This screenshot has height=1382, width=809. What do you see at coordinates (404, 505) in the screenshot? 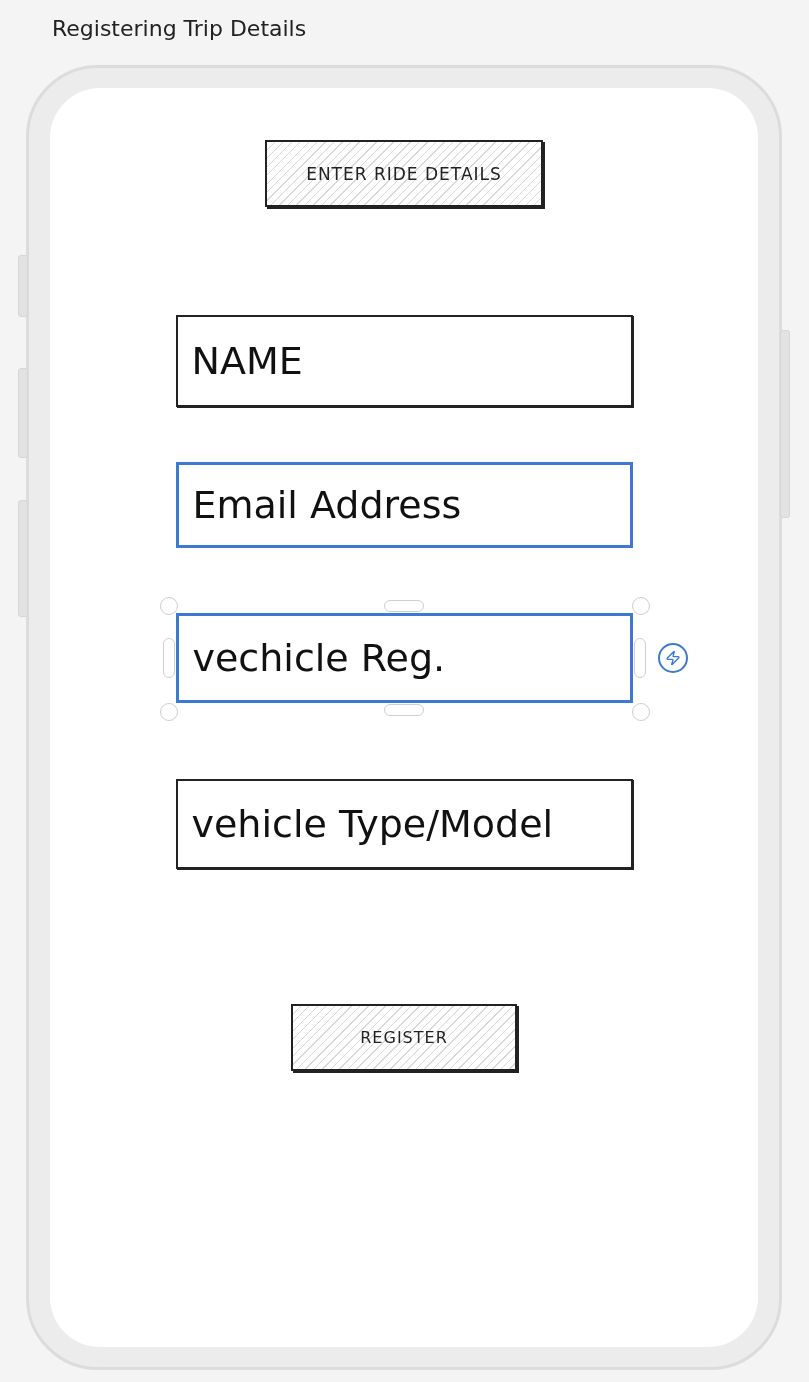
I see `input-field: Email Address` at bounding box center [404, 505].